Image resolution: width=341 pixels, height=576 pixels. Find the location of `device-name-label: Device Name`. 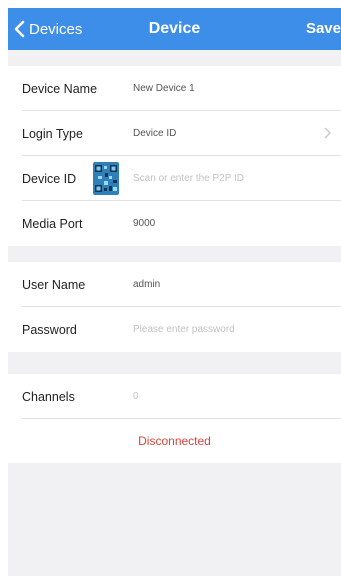

device-name-label: Device Name is located at coordinates (60, 88).